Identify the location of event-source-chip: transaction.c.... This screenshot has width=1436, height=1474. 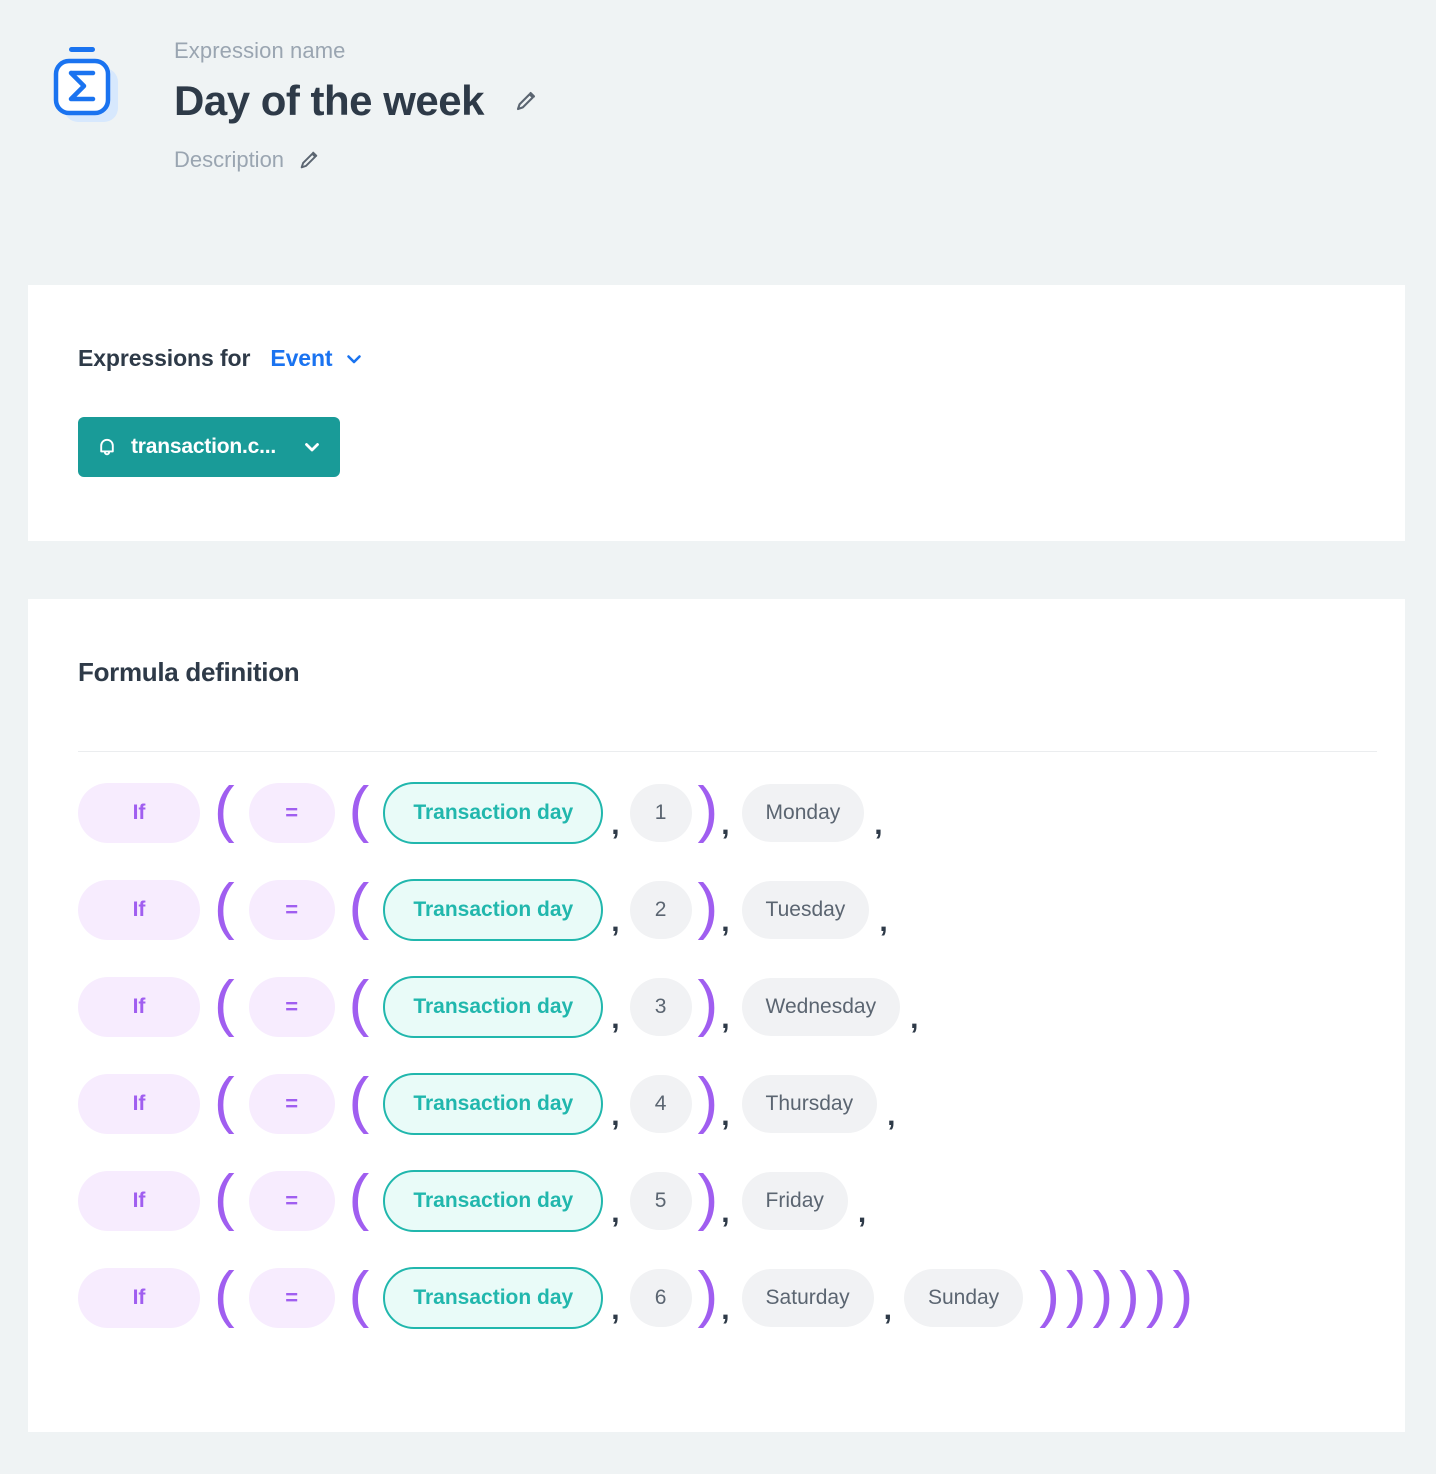
(209, 447).